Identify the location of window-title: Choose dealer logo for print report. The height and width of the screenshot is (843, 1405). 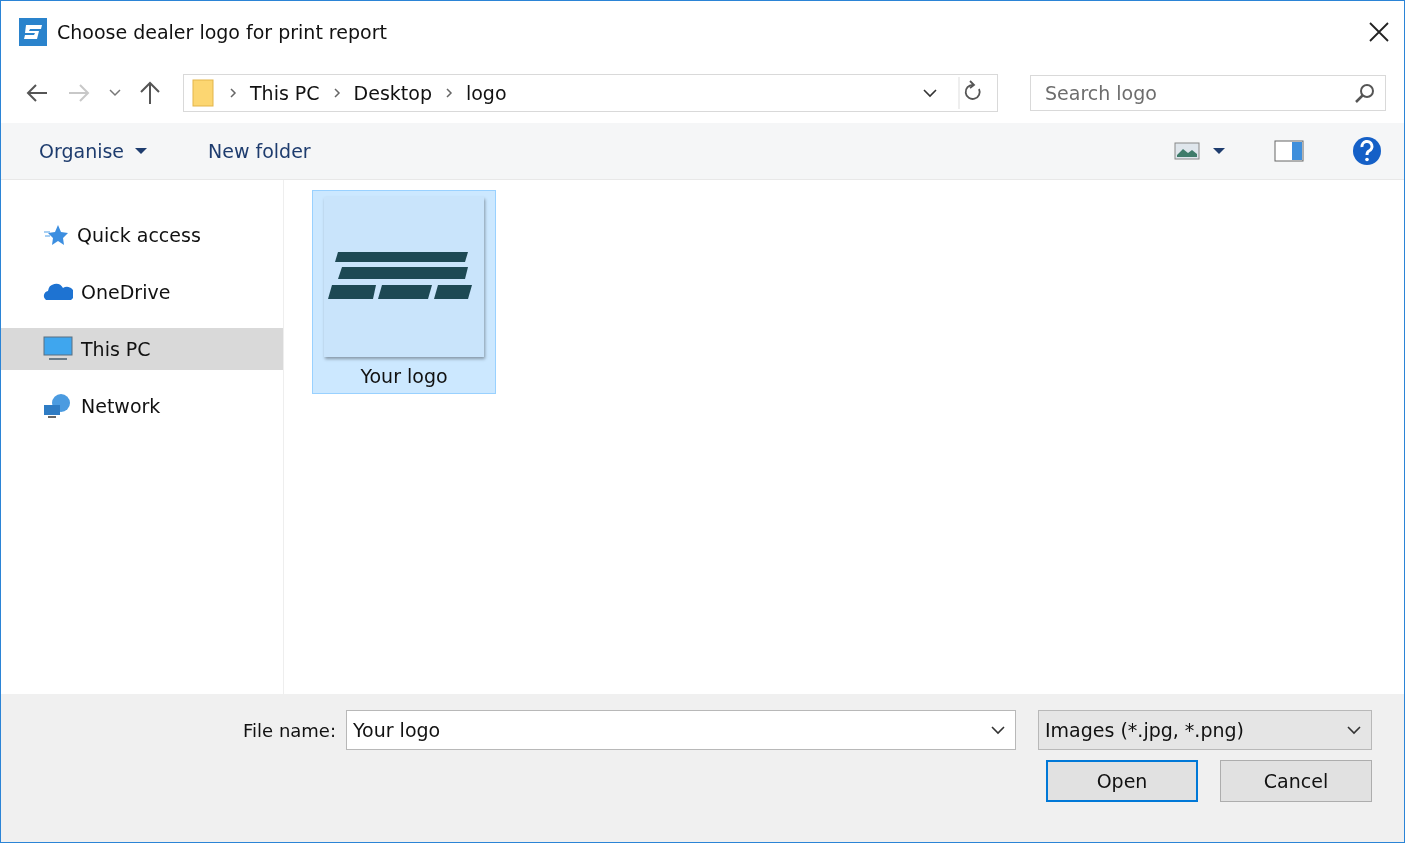
(222, 32).